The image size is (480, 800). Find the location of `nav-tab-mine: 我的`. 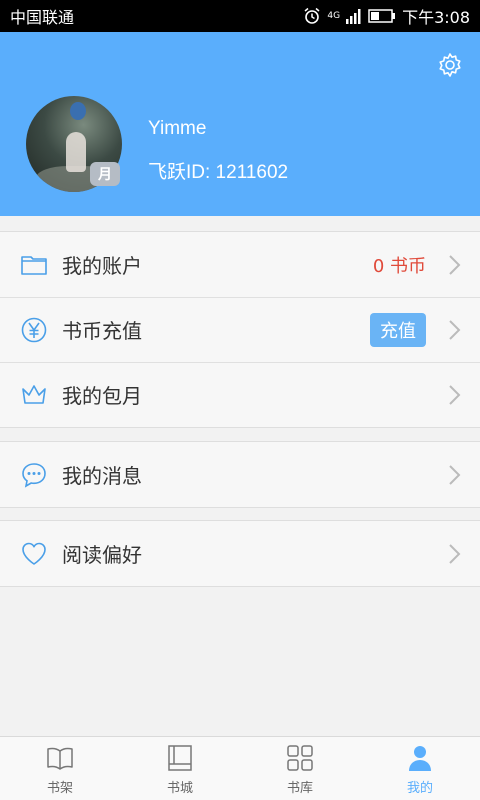

nav-tab-mine: 我的 is located at coordinates (420, 768).